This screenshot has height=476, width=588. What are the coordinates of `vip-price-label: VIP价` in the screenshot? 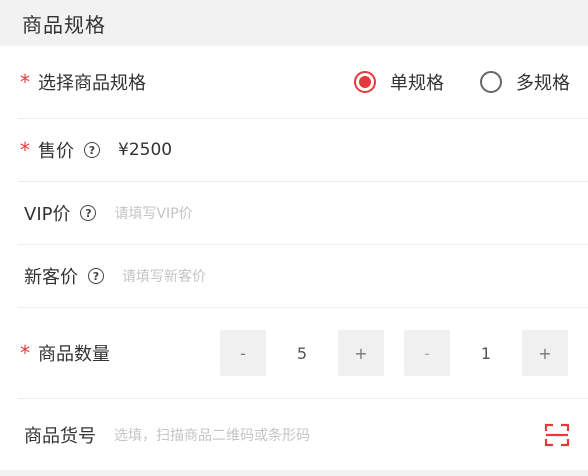 It's located at (47, 214).